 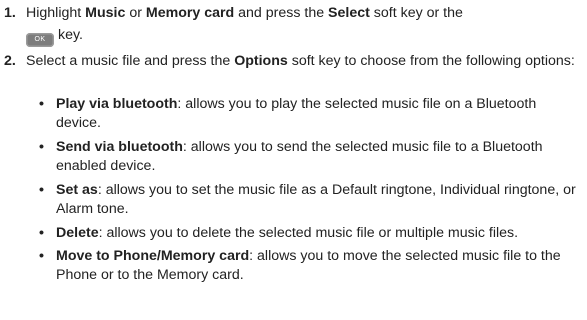 I want to click on option-term: Set as, so click(x=77, y=190).